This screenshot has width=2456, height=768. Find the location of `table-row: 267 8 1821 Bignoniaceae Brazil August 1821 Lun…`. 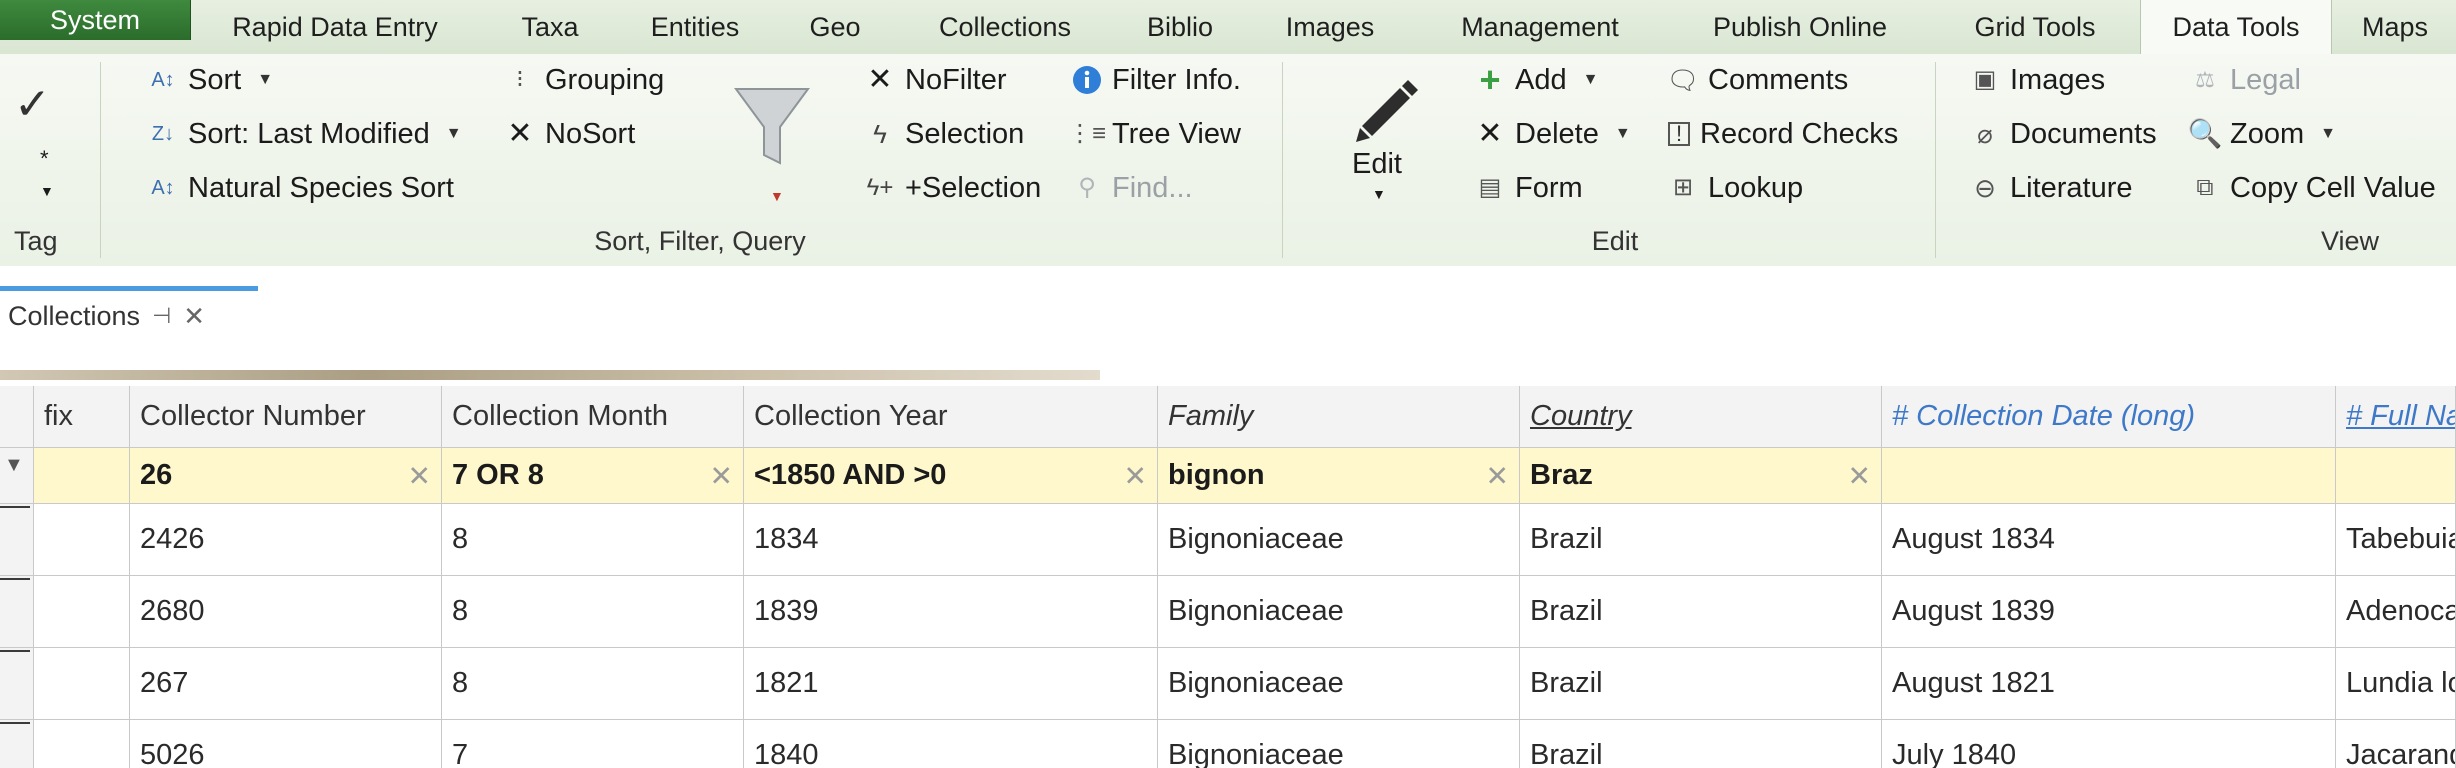

table-row: 267 8 1821 Bignoniaceae Brazil August 1821 Lun… is located at coordinates (1228, 684).